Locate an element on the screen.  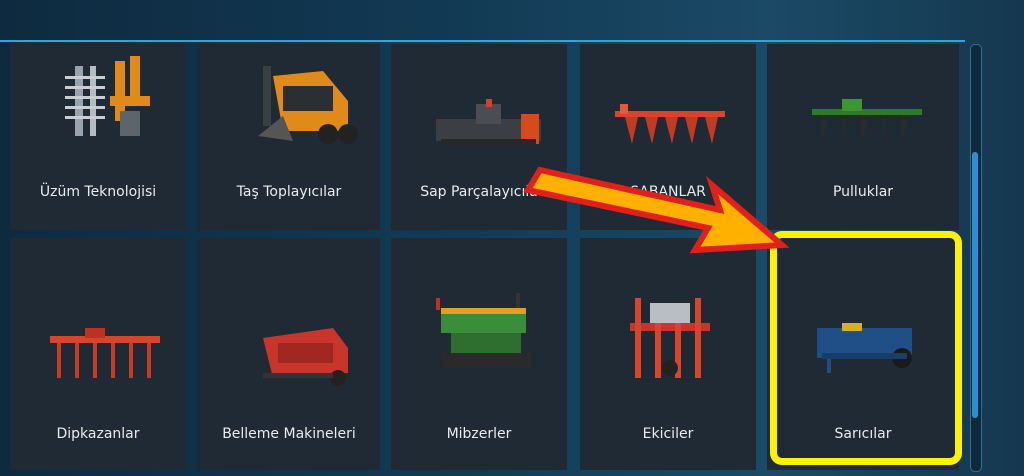
plow-icon is located at coordinates (670, 124).